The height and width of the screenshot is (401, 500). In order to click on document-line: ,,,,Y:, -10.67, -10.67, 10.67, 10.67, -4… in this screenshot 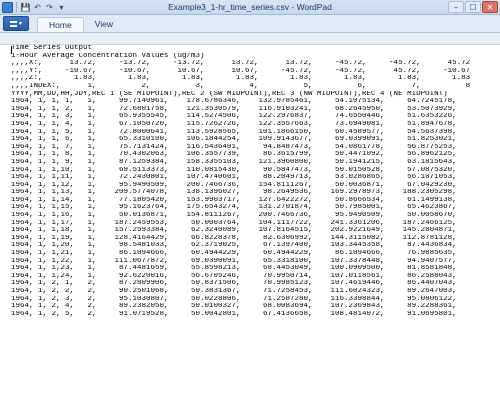, I will do `click(241, 71)`.